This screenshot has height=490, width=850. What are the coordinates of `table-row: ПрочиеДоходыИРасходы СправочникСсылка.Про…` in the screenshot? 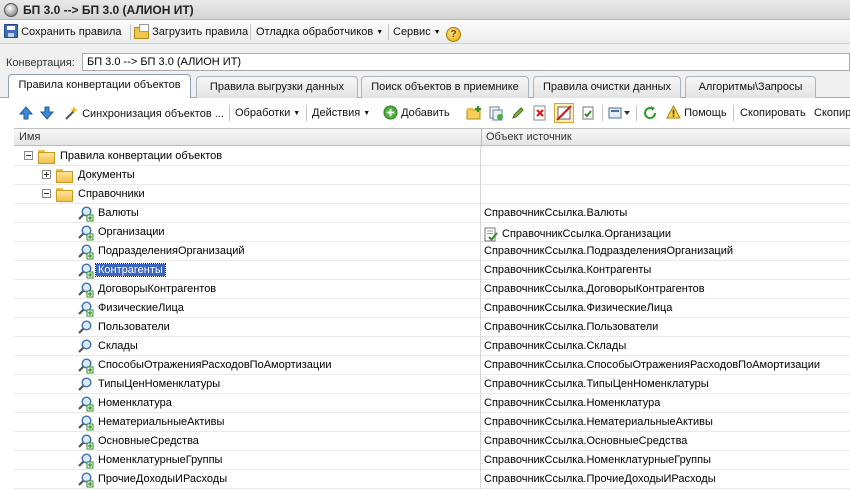 It's located at (432, 479).